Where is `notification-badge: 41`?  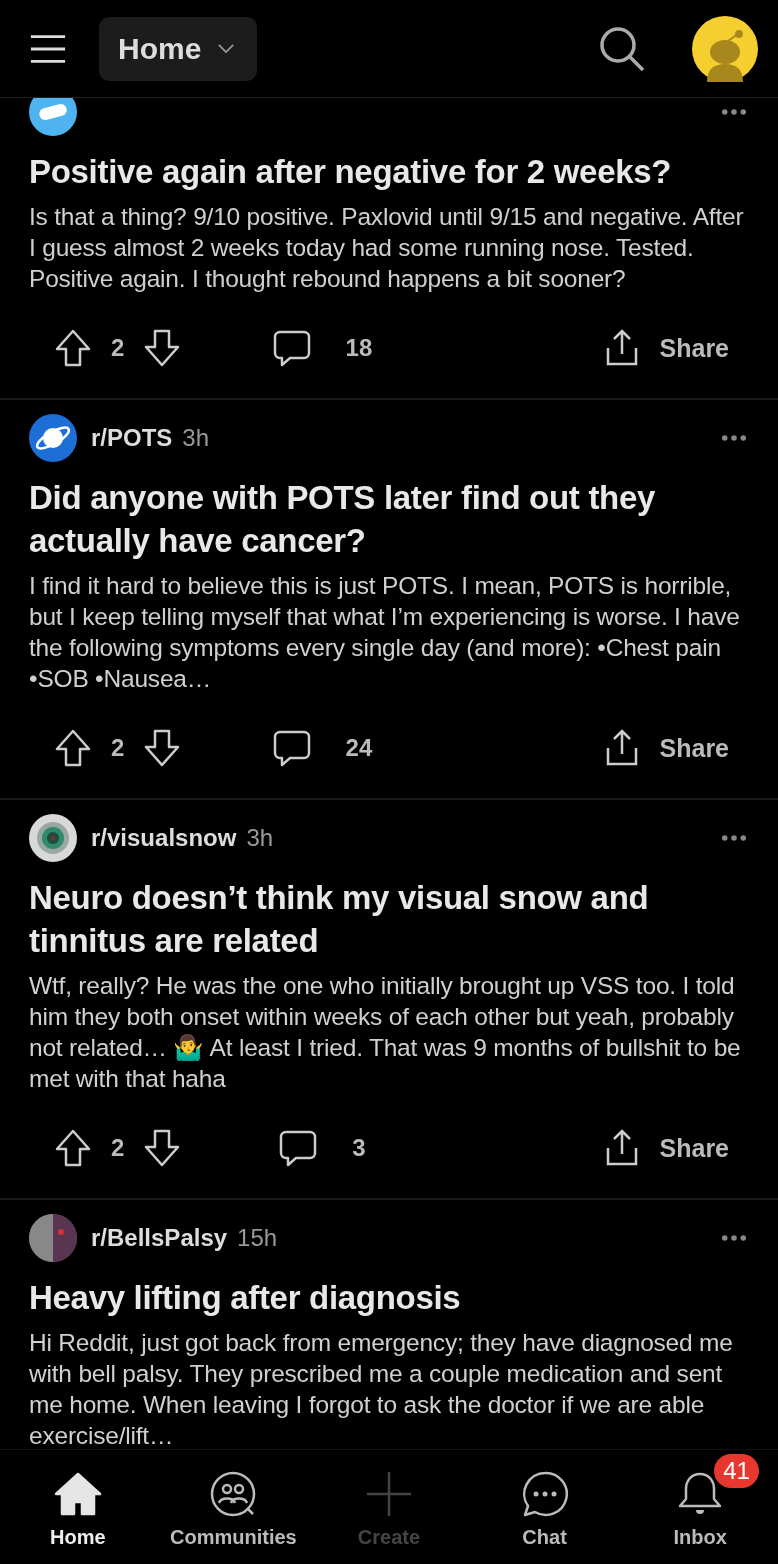
notification-badge: 41 is located at coordinates (736, 1471).